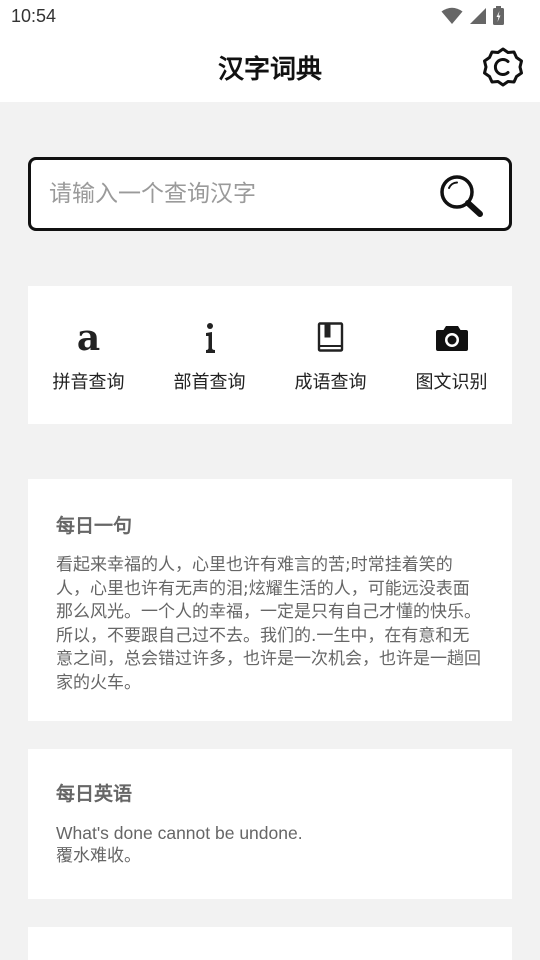 The height and width of the screenshot is (960, 540). I want to click on wifi-icon, so click(452, 15).